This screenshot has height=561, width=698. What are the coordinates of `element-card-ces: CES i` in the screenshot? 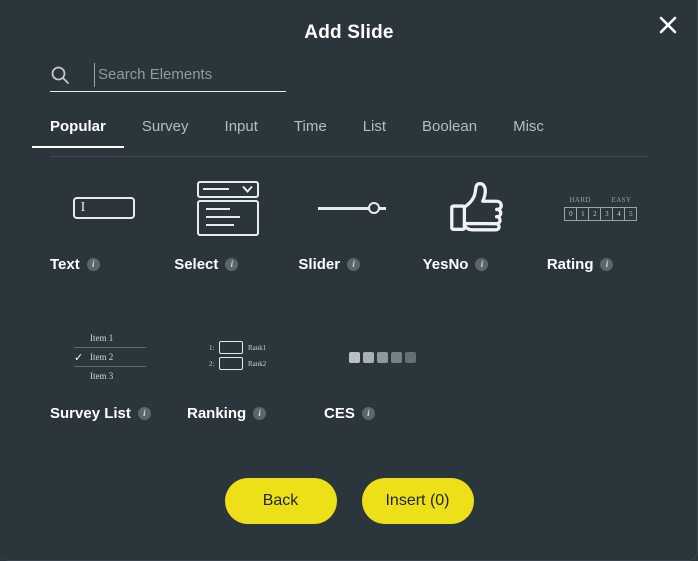 It's located at (384, 371).